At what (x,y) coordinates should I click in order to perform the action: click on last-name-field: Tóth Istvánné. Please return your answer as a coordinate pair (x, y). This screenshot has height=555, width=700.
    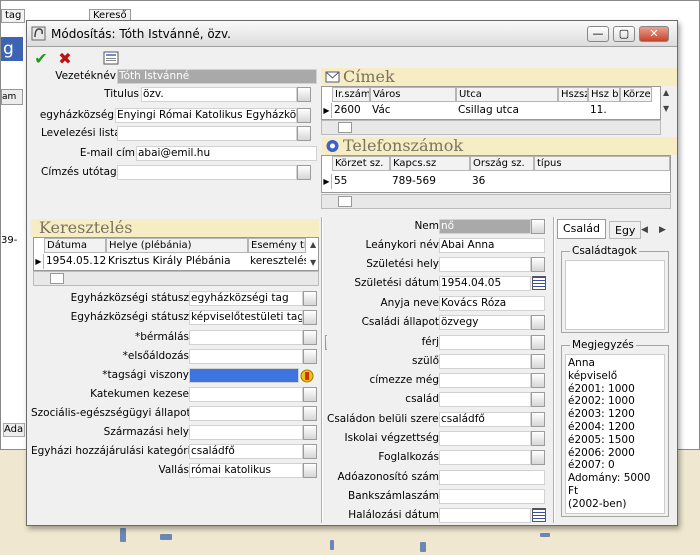
    Looking at the image, I should click on (217, 76).